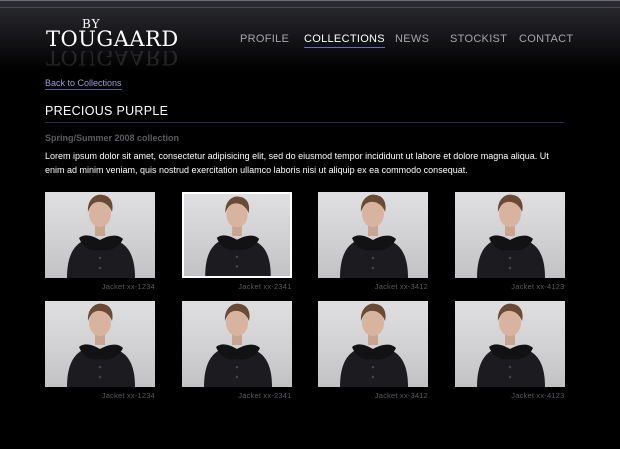  What do you see at coordinates (546, 39) in the screenshot?
I see `nav-item-contact: CONTACT` at bounding box center [546, 39].